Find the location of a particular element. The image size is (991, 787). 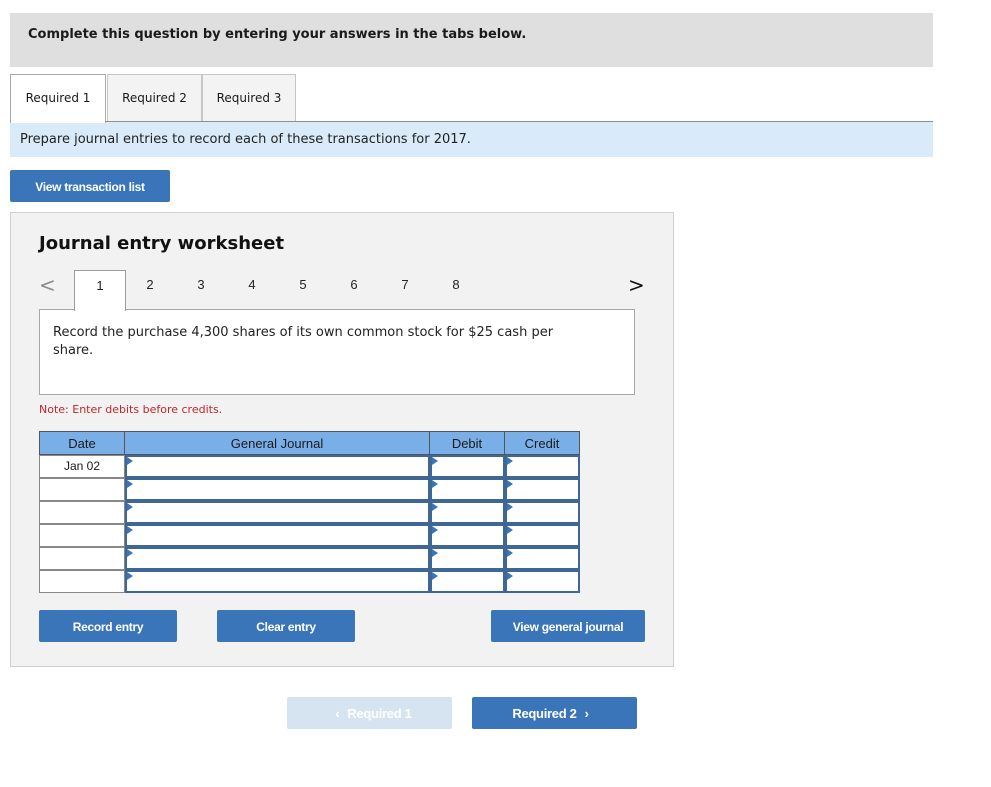

page-tab-8: 8 is located at coordinates (456, 290).